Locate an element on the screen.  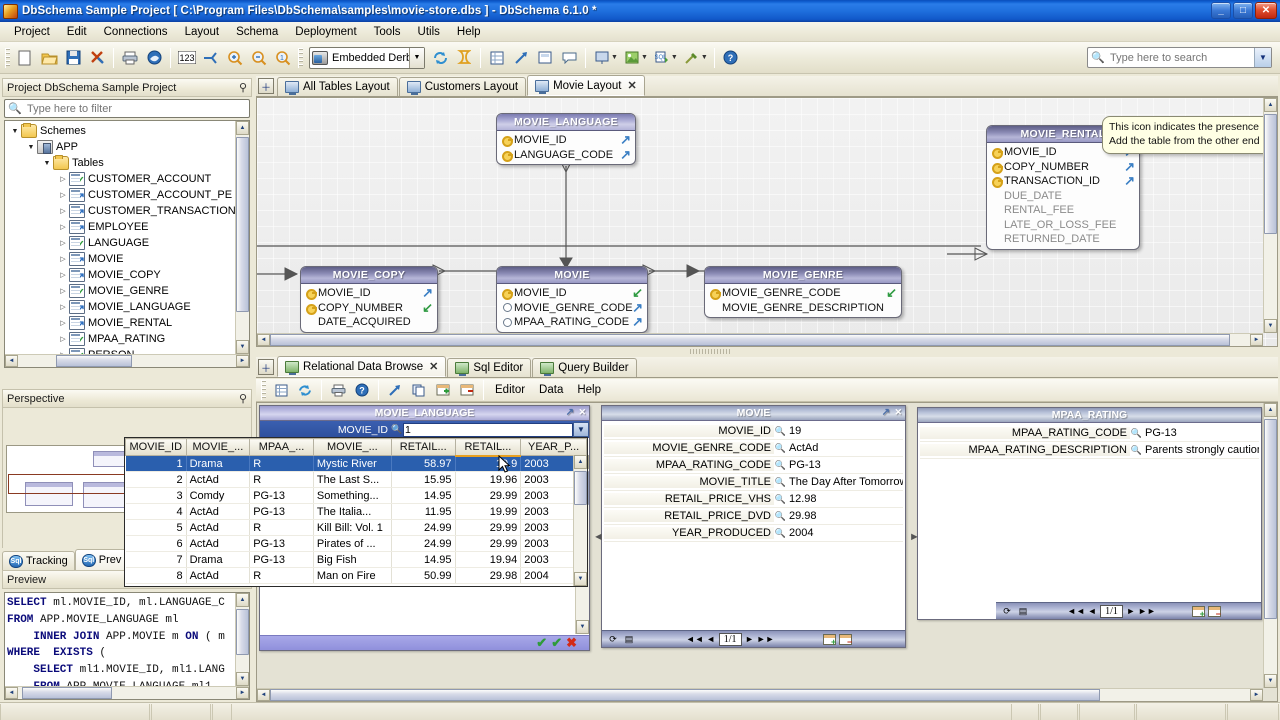
browse-menu-editor: Editor is located at coordinates (510, 390).